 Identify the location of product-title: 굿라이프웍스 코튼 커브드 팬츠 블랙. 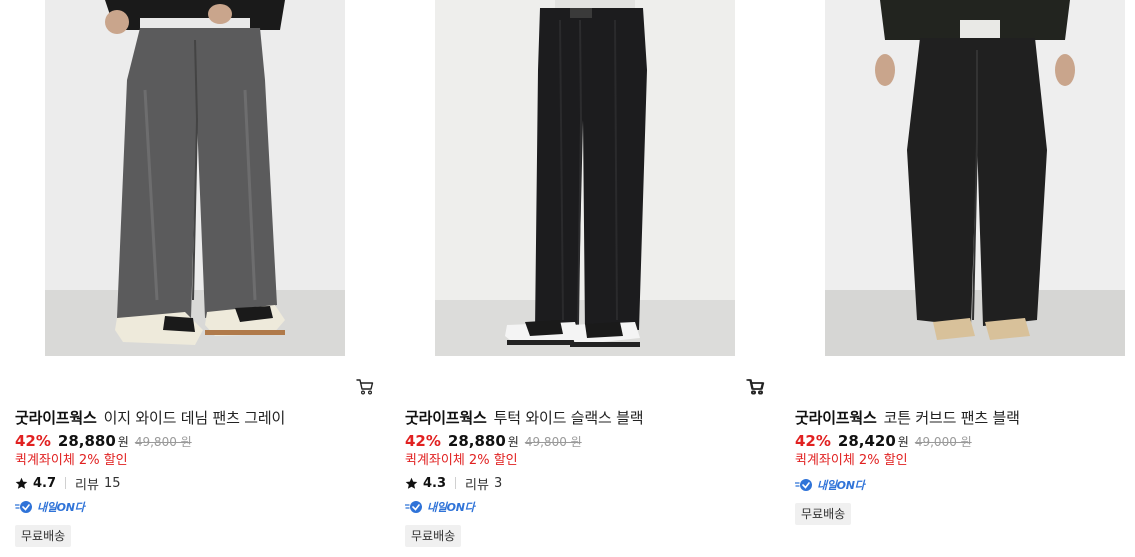
(907, 418).